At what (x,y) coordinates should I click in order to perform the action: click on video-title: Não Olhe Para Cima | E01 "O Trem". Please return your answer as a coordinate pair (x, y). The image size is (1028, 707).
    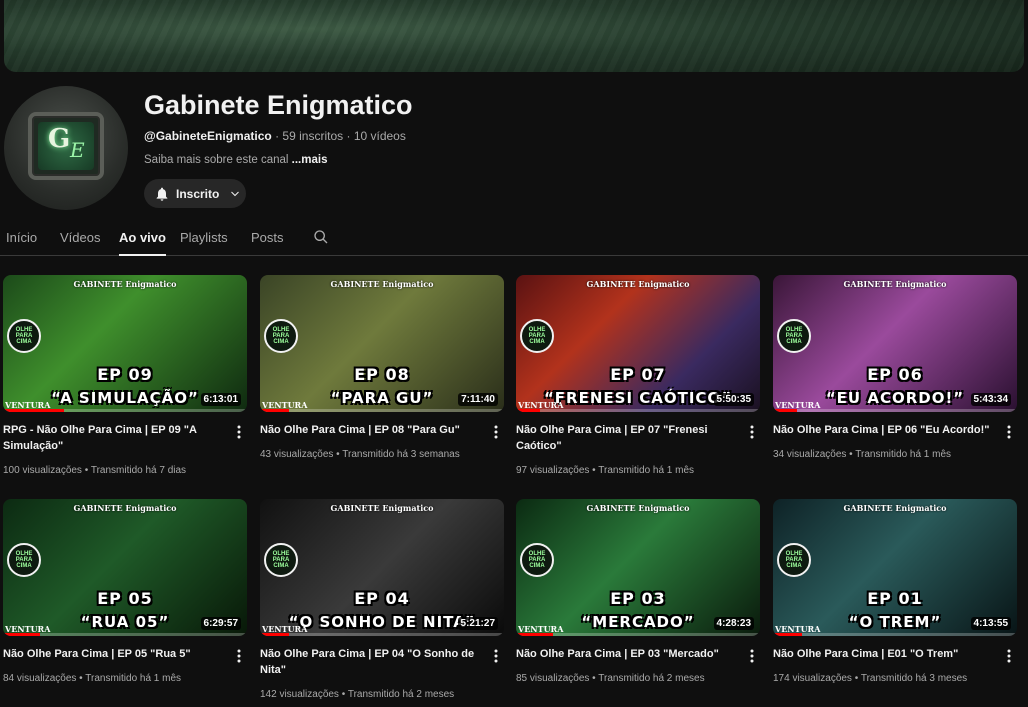
    Looking at the image, I should click on (885, 654).